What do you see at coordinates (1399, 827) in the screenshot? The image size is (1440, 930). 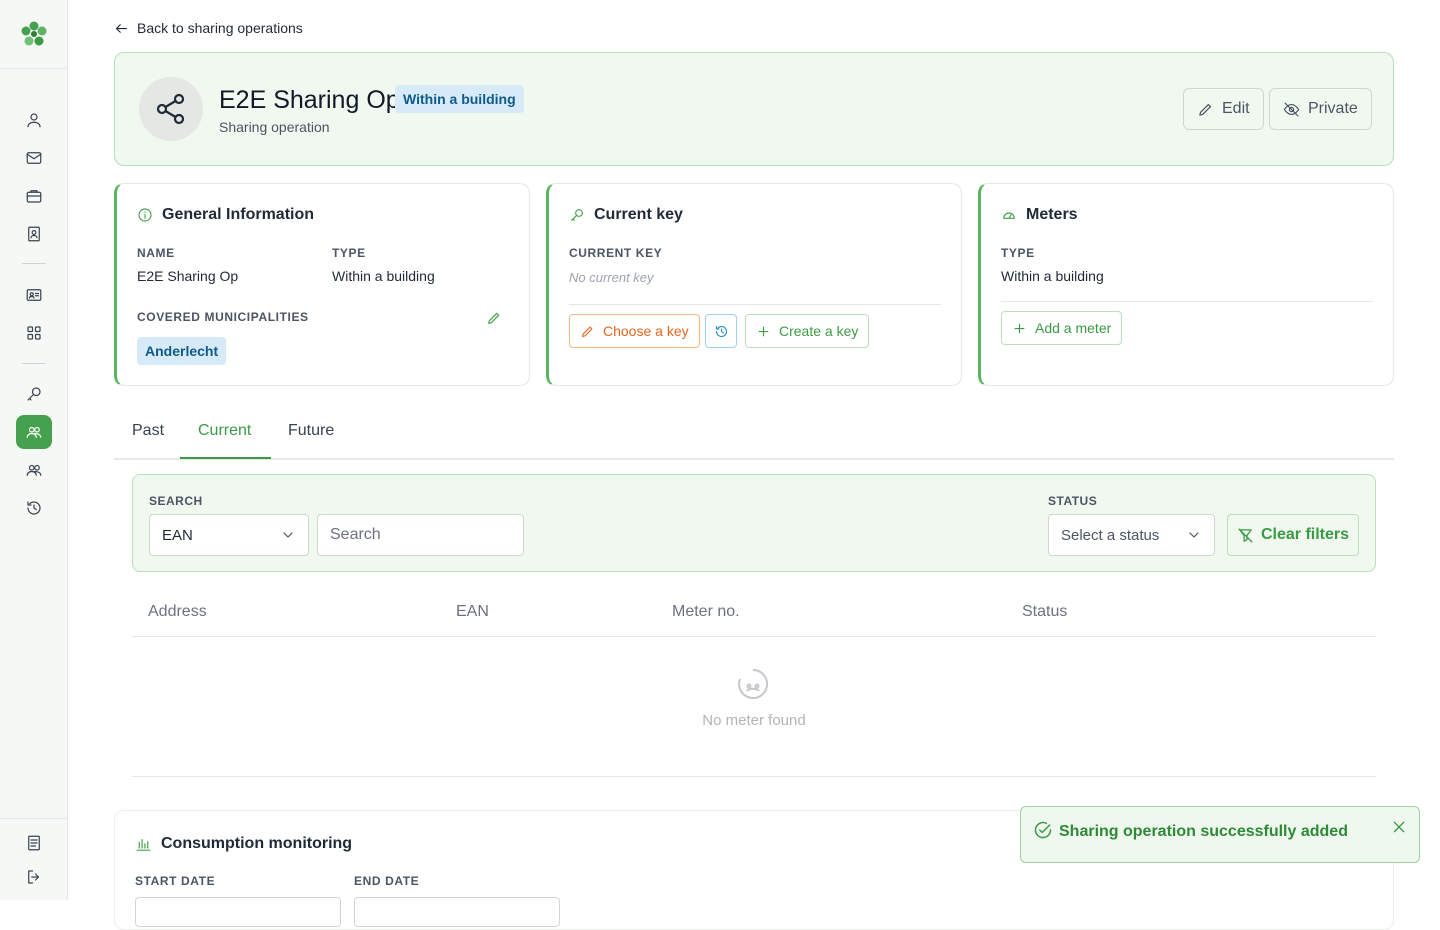 I see `close-icon` at bounding box center [1399, 827].